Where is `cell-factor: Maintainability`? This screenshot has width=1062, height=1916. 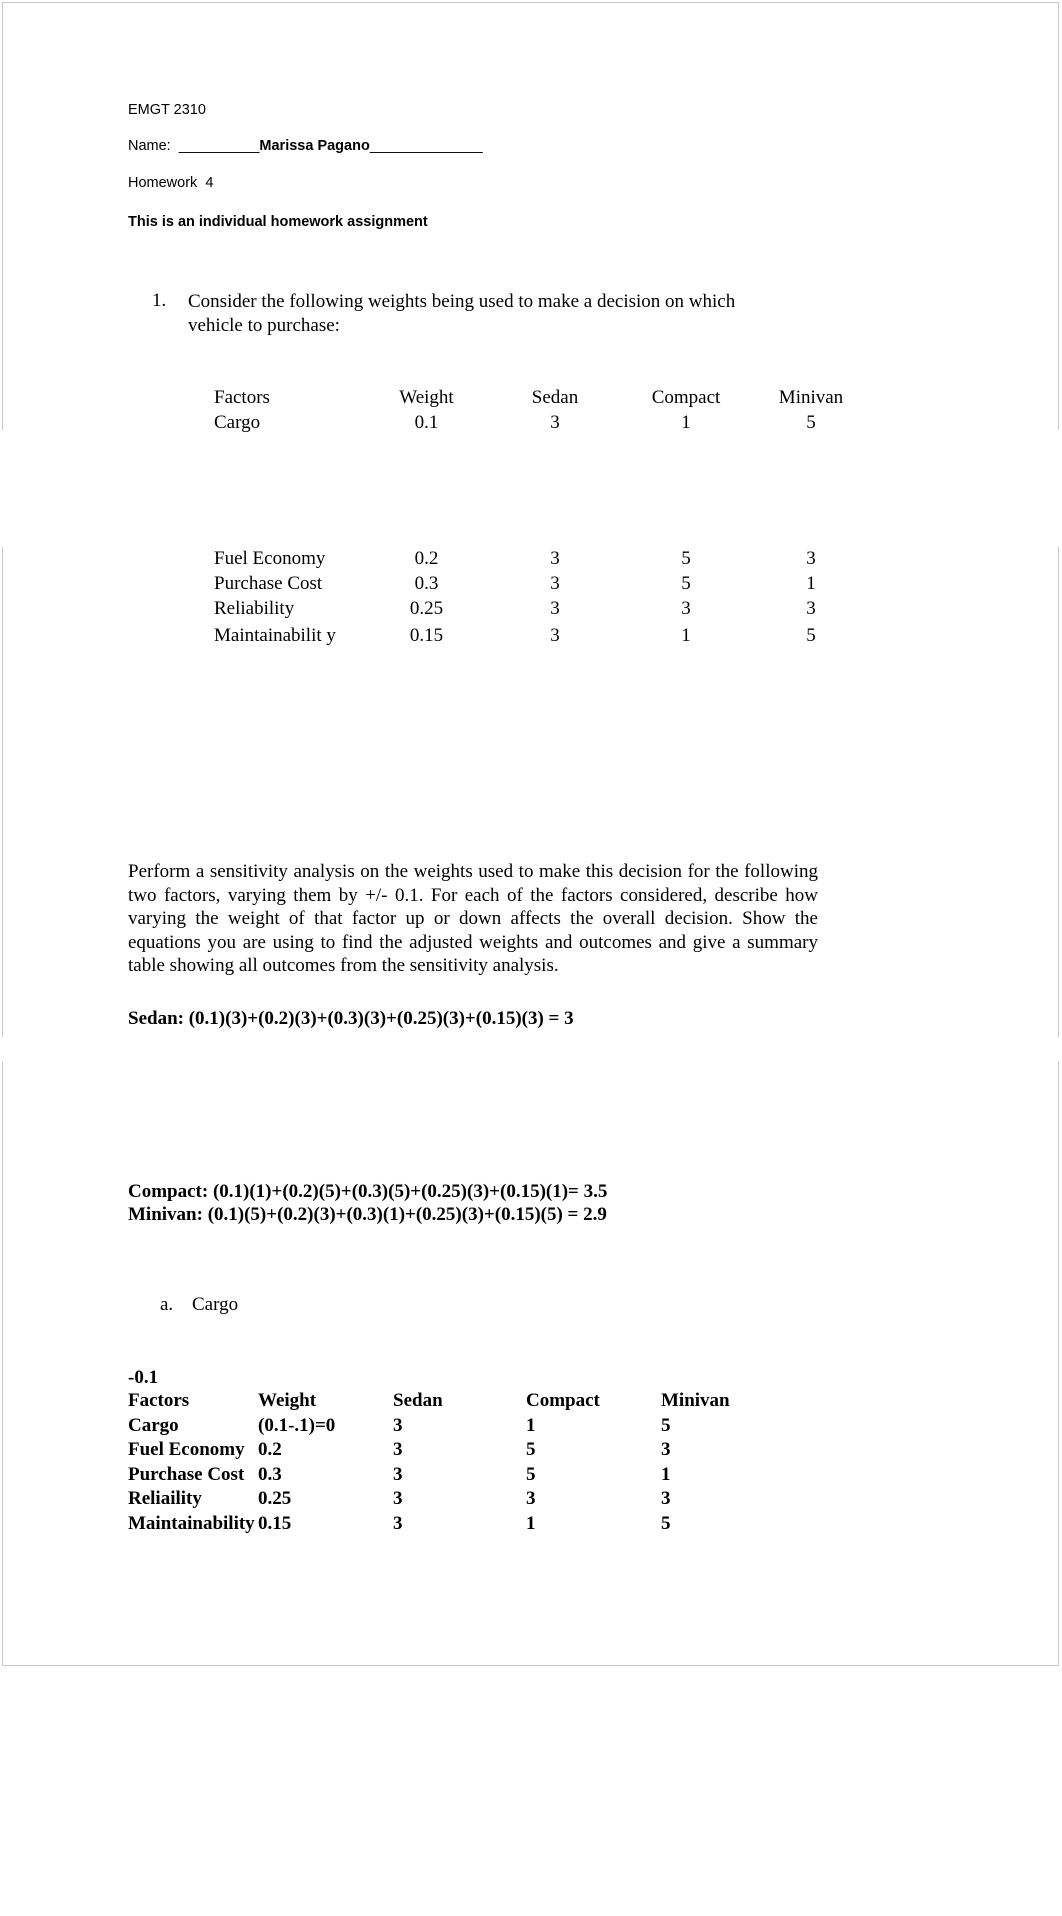 cell-factor: Maintainability is located at coordinates (191, 1523).